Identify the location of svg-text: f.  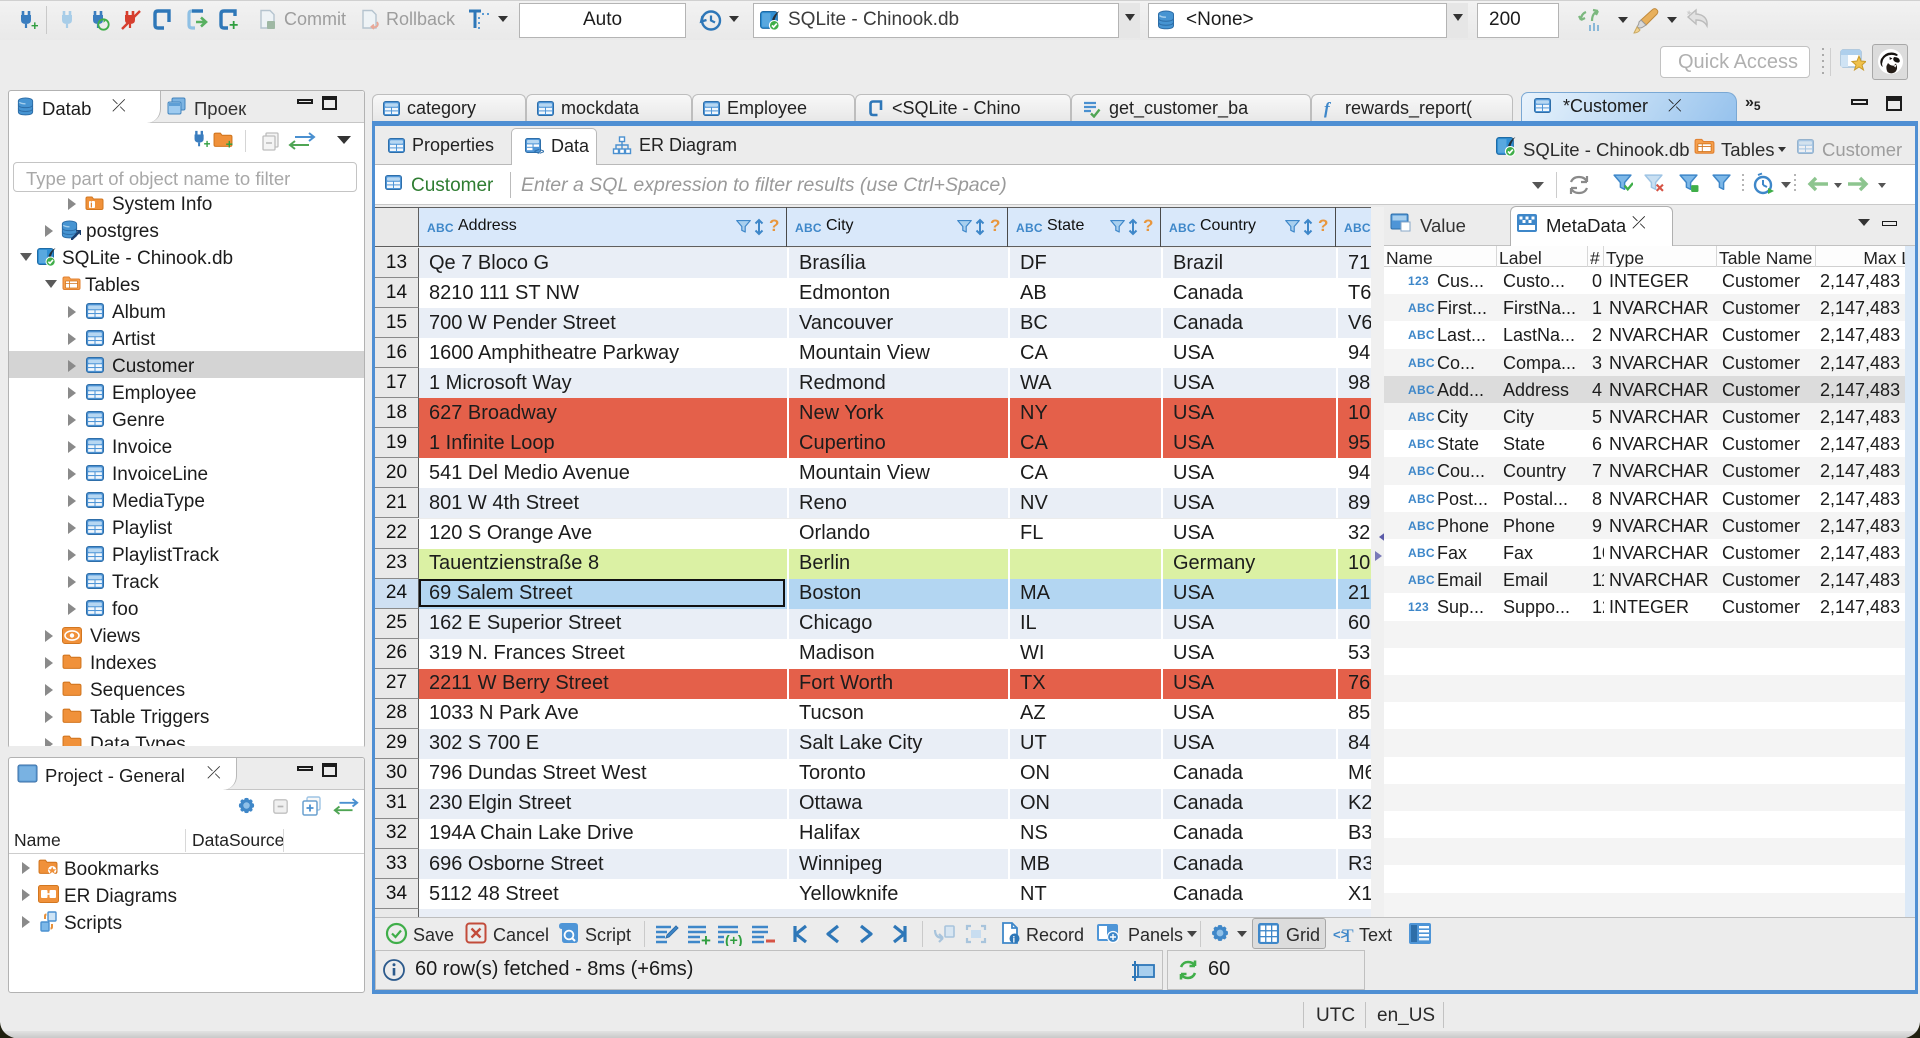
(1328, 108).